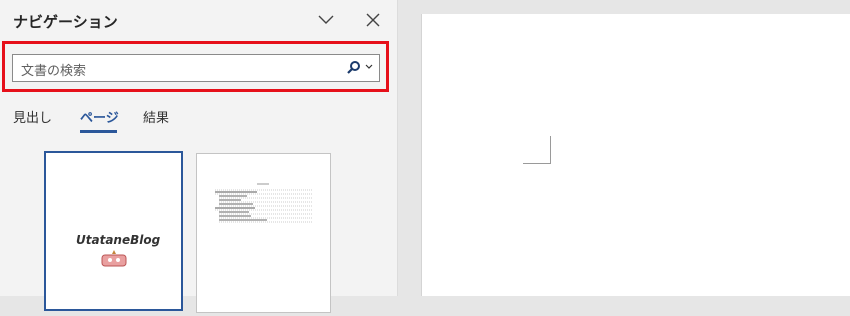 The height and width of the screenshot is (316, 850). Describe the element at coordinates (156, 116) in the screenshot. I see `tab-results: 結果` at that location.